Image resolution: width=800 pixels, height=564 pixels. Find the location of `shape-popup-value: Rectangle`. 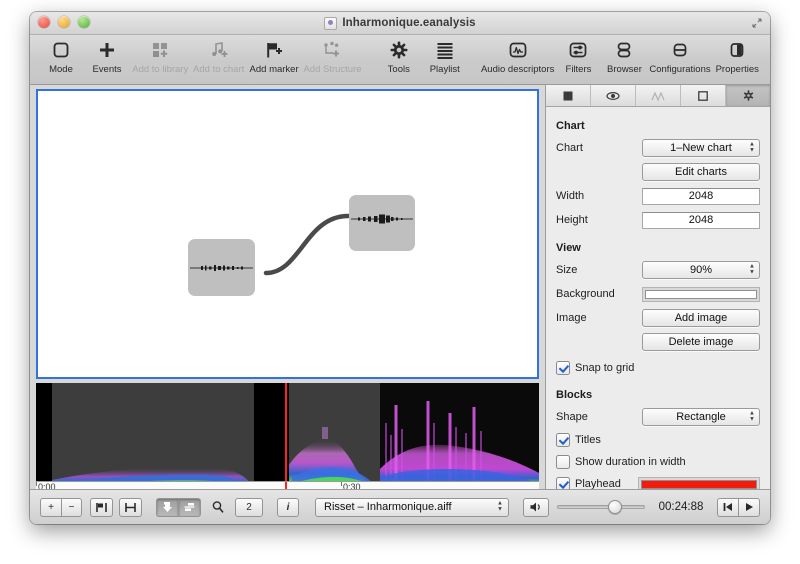

shape-popup-value: Rectangle is located at coordinates (701, 417).